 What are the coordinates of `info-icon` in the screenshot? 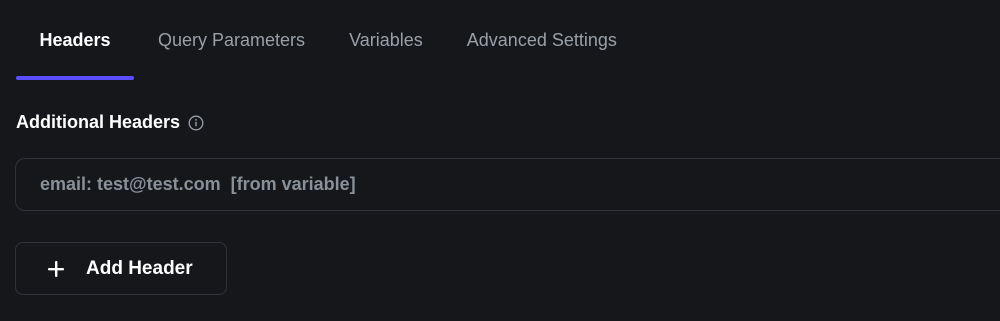 It's located at (196, 123).